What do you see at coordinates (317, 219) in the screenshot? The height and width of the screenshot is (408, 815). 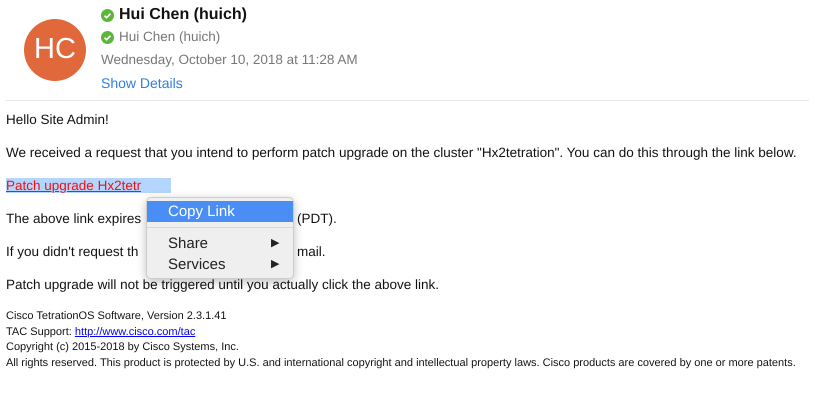 I see `message-text: (PDT).` at bounding box center [317, 219].